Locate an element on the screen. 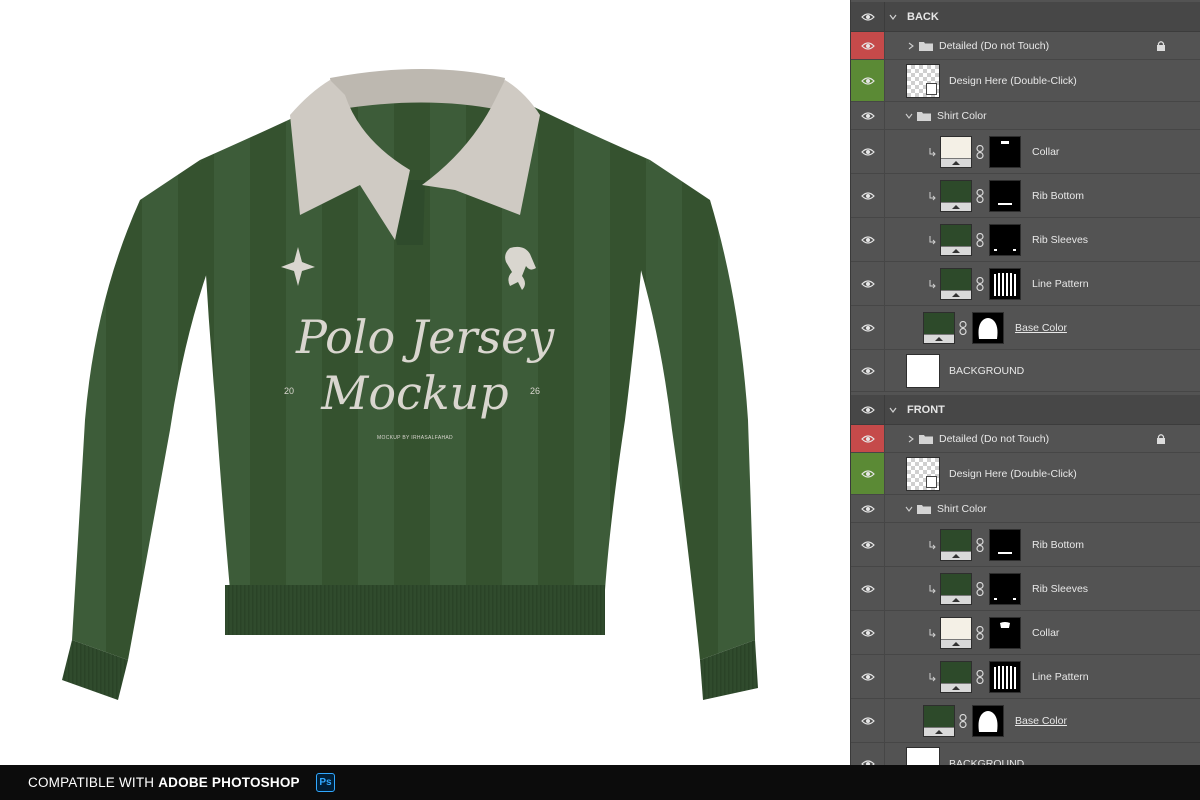 Image resolution: width=1200 pixels, height=800 pixels. design-title-line2: Mockup is located at coordinates (415, 393).